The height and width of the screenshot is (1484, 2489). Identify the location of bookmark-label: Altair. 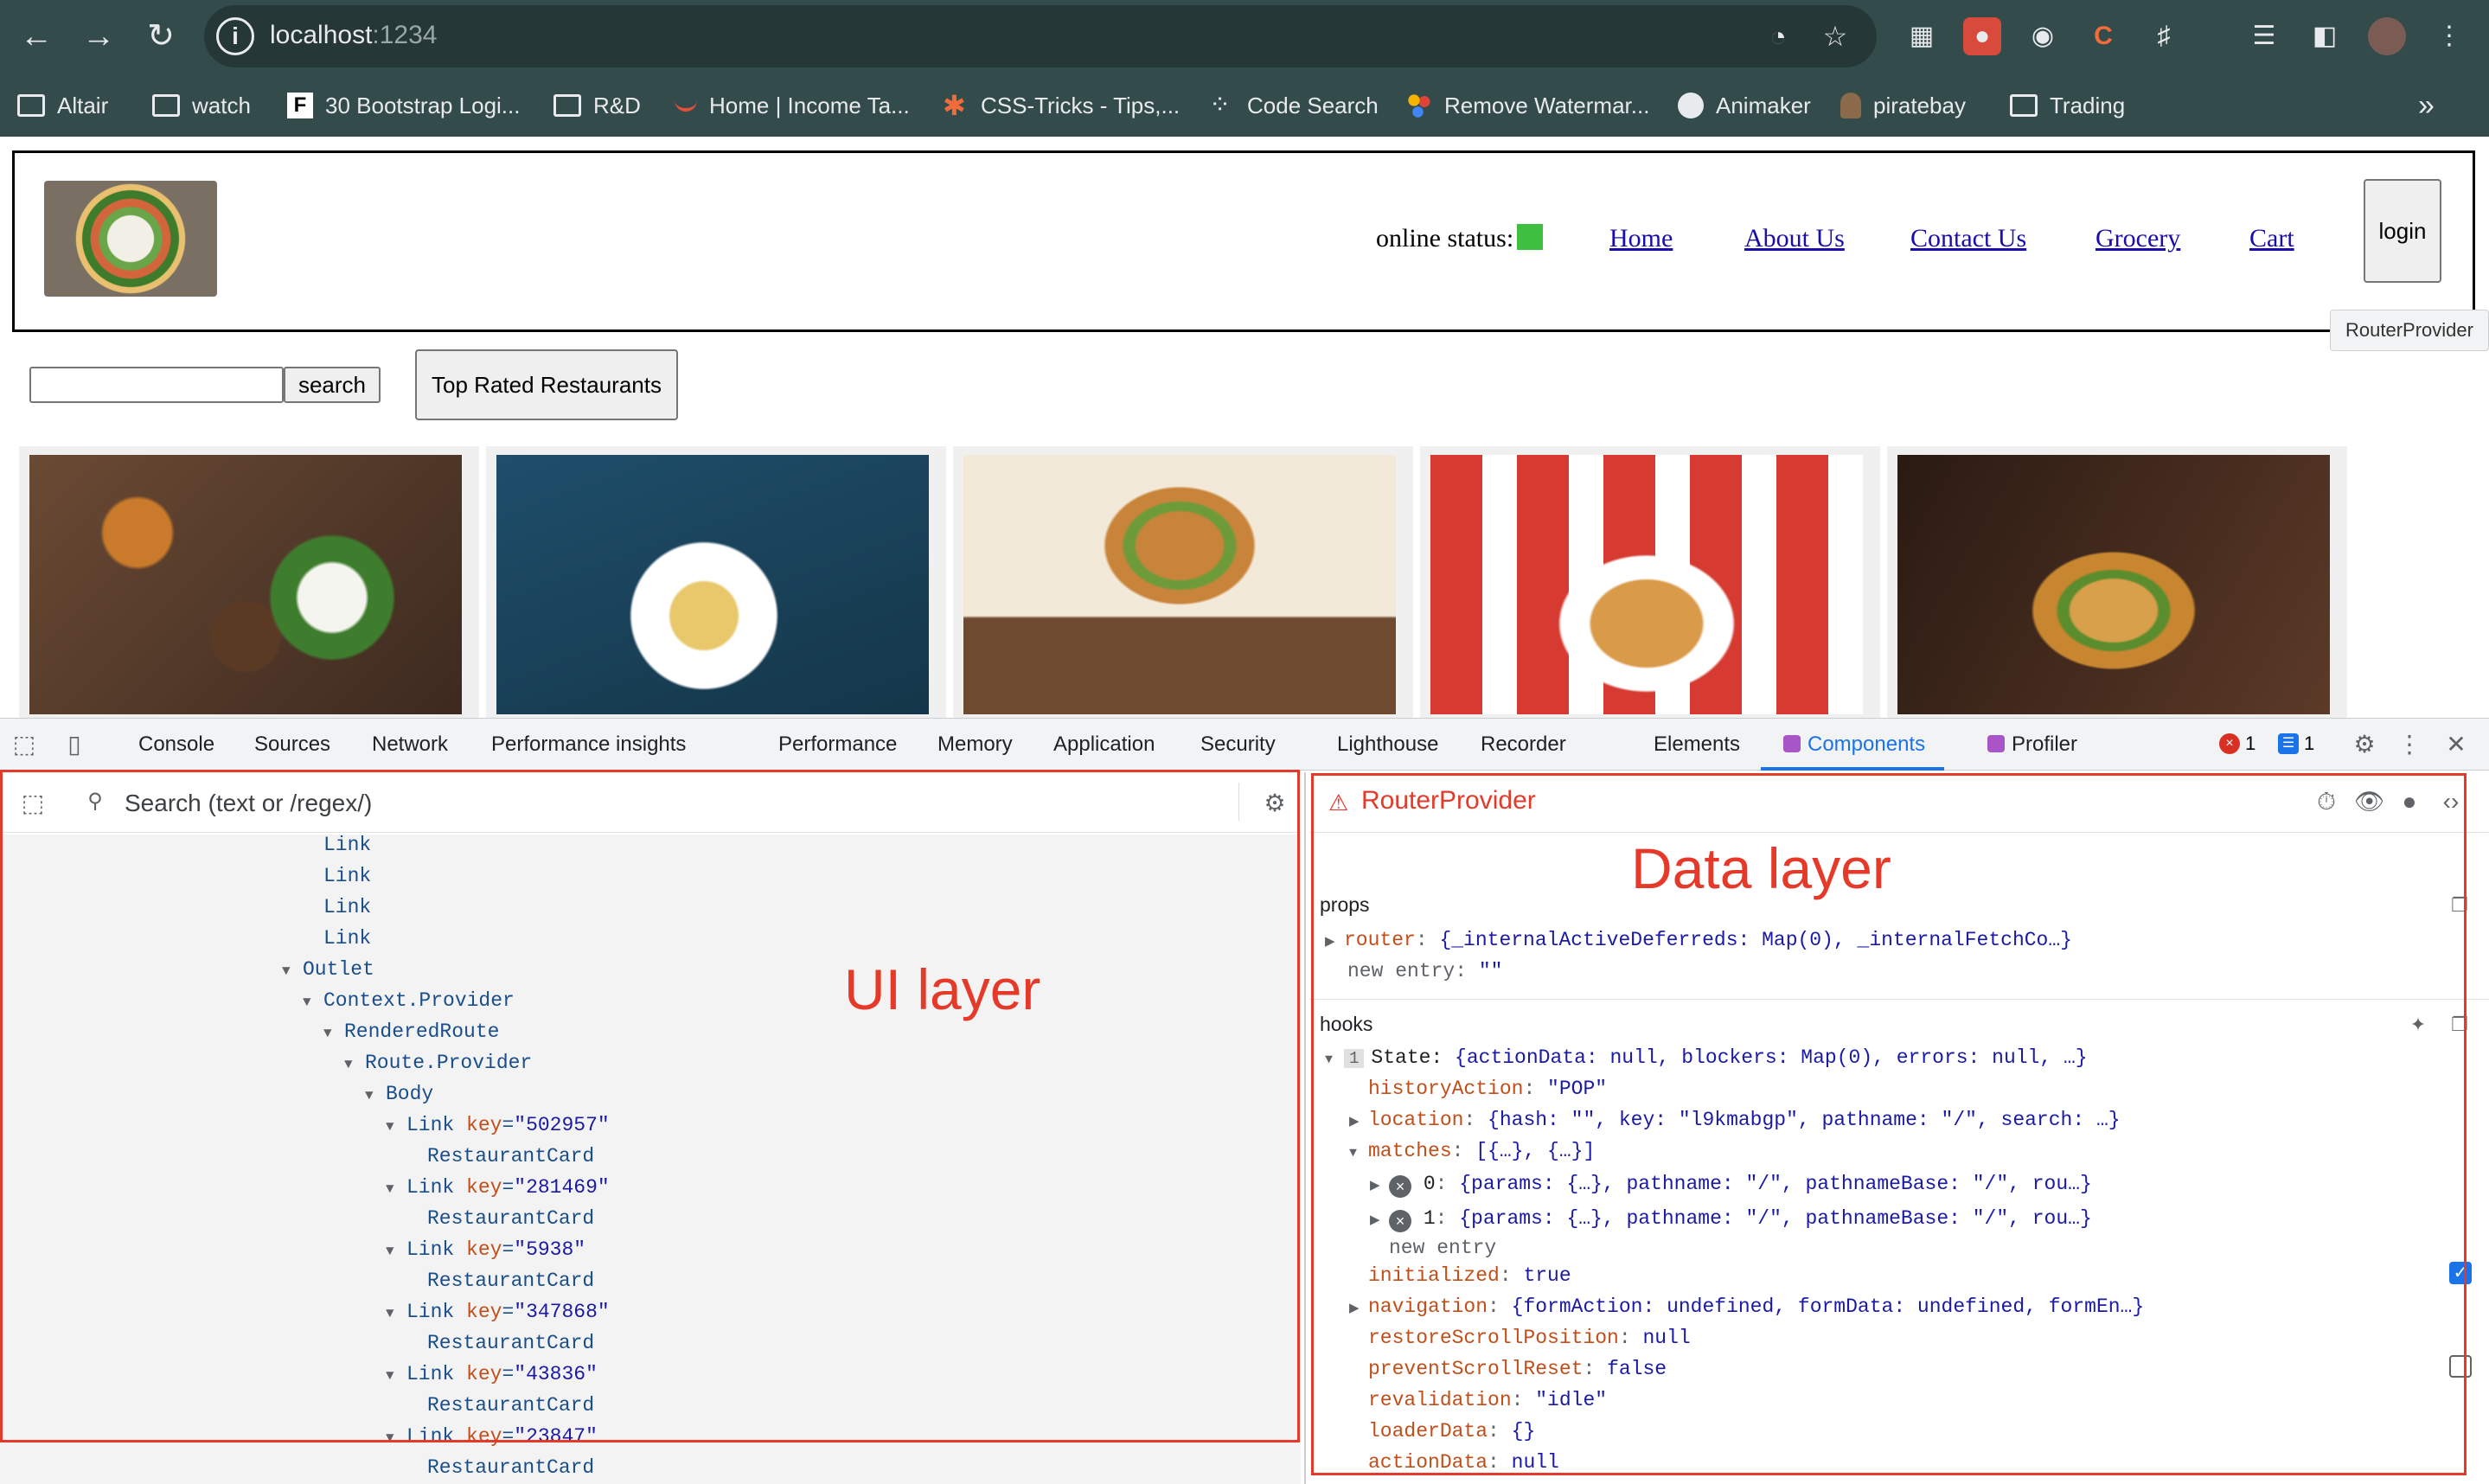
(83, 105).